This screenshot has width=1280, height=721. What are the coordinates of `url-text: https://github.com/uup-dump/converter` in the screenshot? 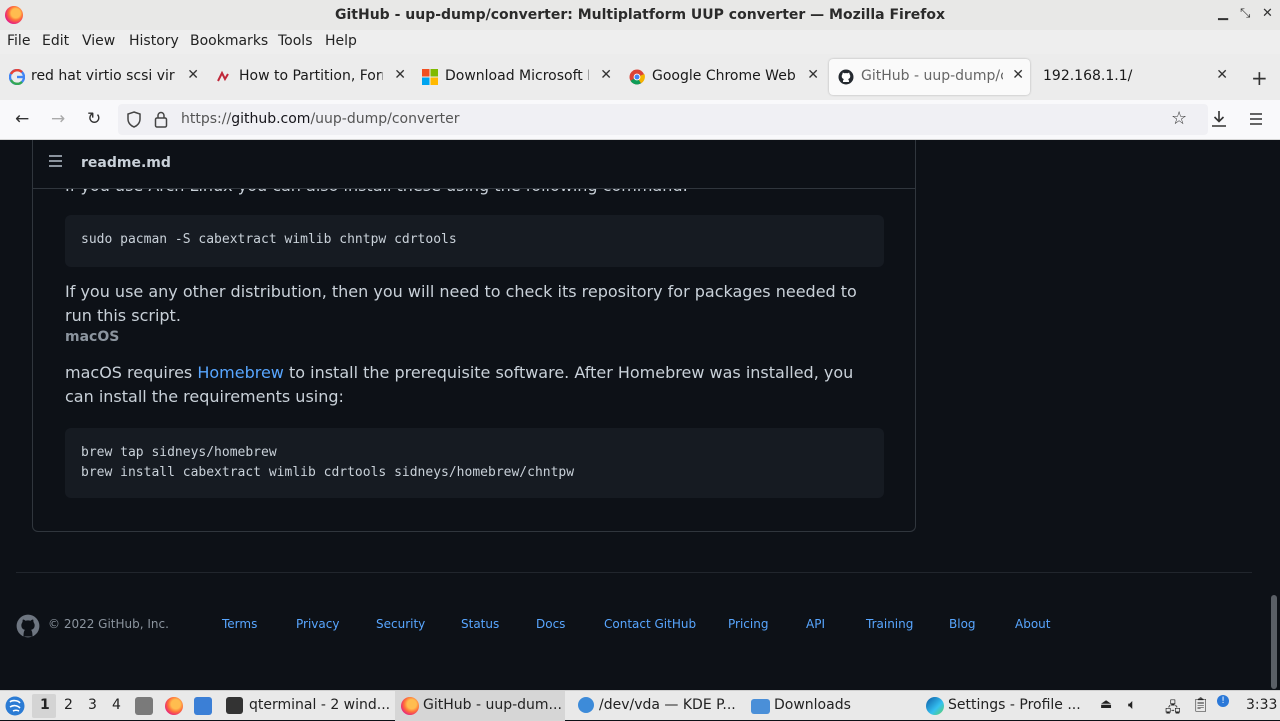 It's located at (320, 119).